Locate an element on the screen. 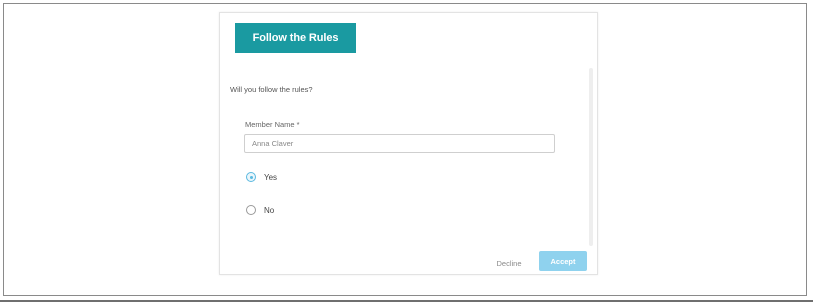 Image resolution: width=813 pixels, height=302 pixels. consent-question: Will you follow the rules? is located at coordinates (271, 89).